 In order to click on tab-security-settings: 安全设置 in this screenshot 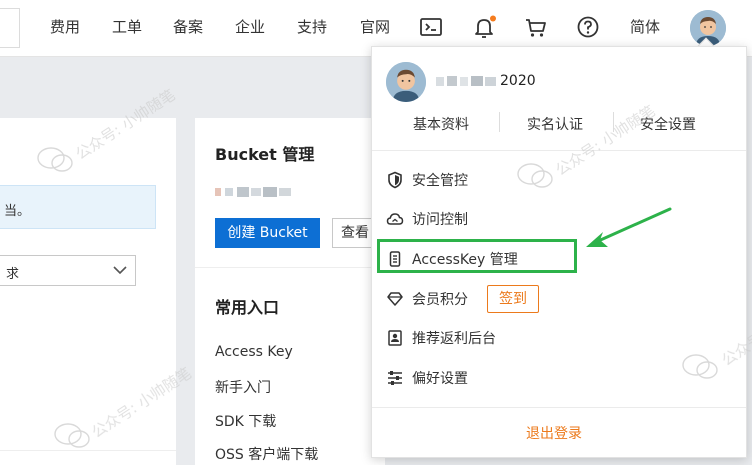, I will do `click(668, 124)`.